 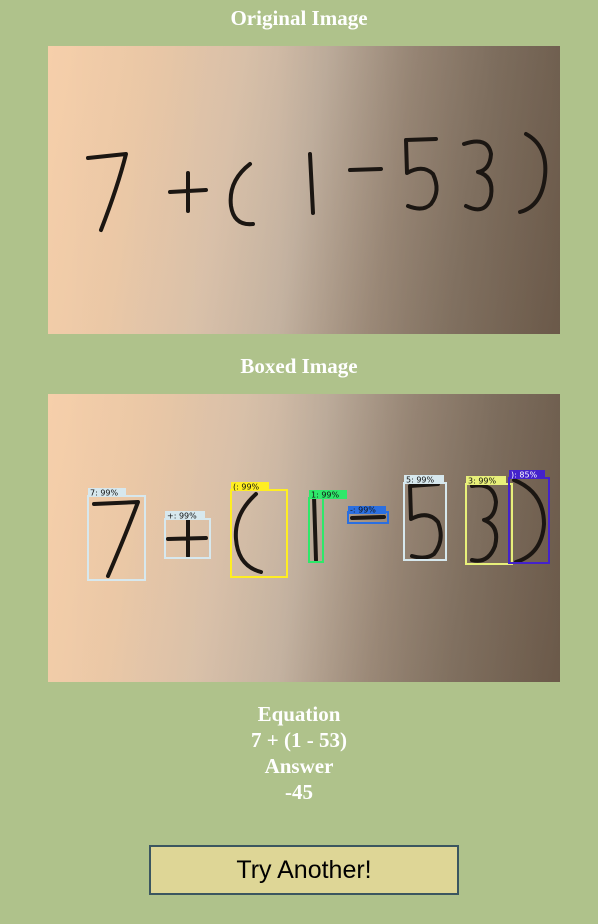 What do you see at coordinates (325, 495) in the screenshot?
I see `detection-label-1: 1: 99%` at bounding box center [325, 495].